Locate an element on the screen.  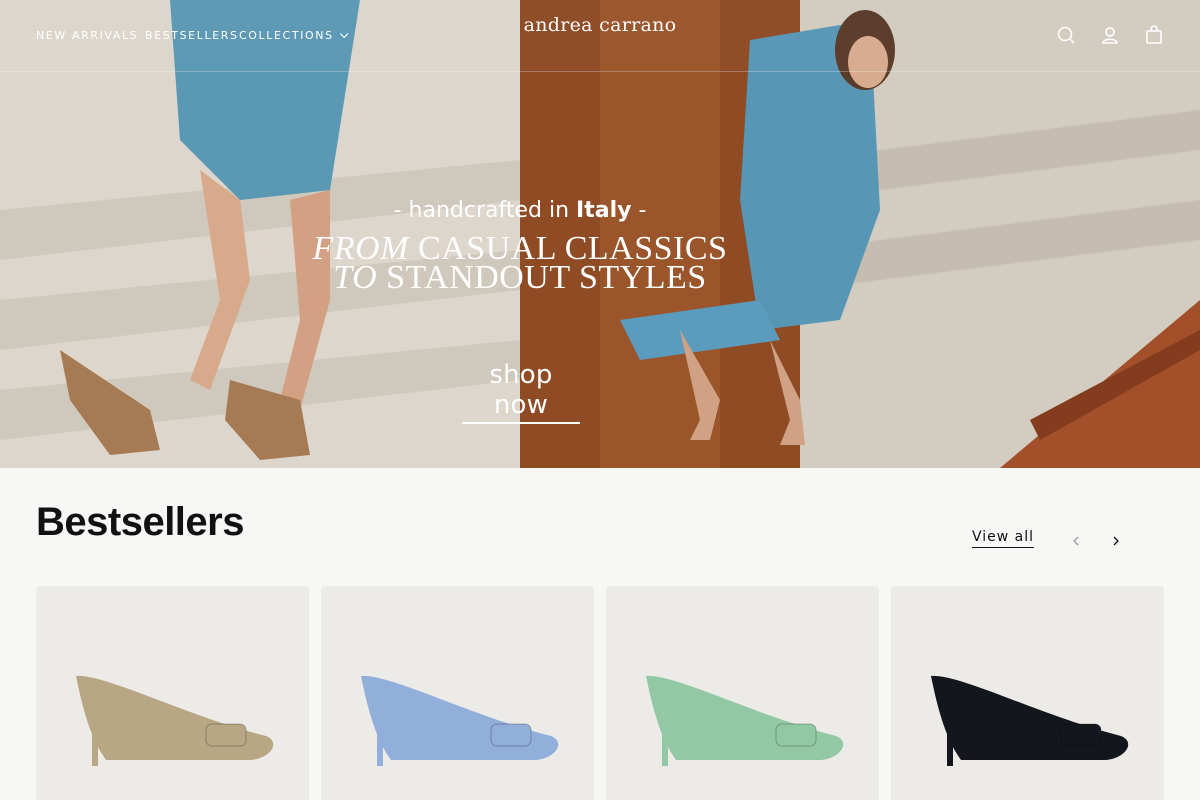
account-icon is located at coordinates (1110, 35).